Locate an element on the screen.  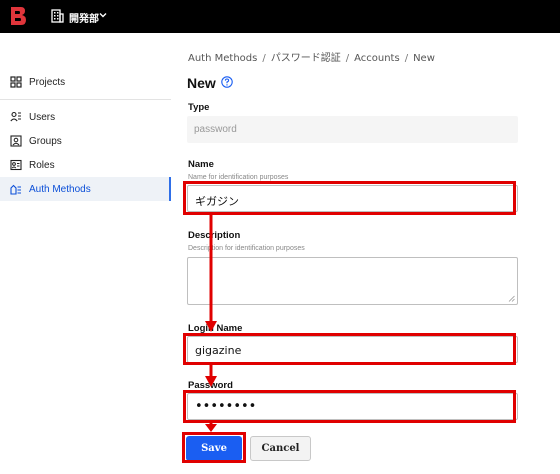
sidebar-item-roles: Roles is located at coordinates (85, 165).